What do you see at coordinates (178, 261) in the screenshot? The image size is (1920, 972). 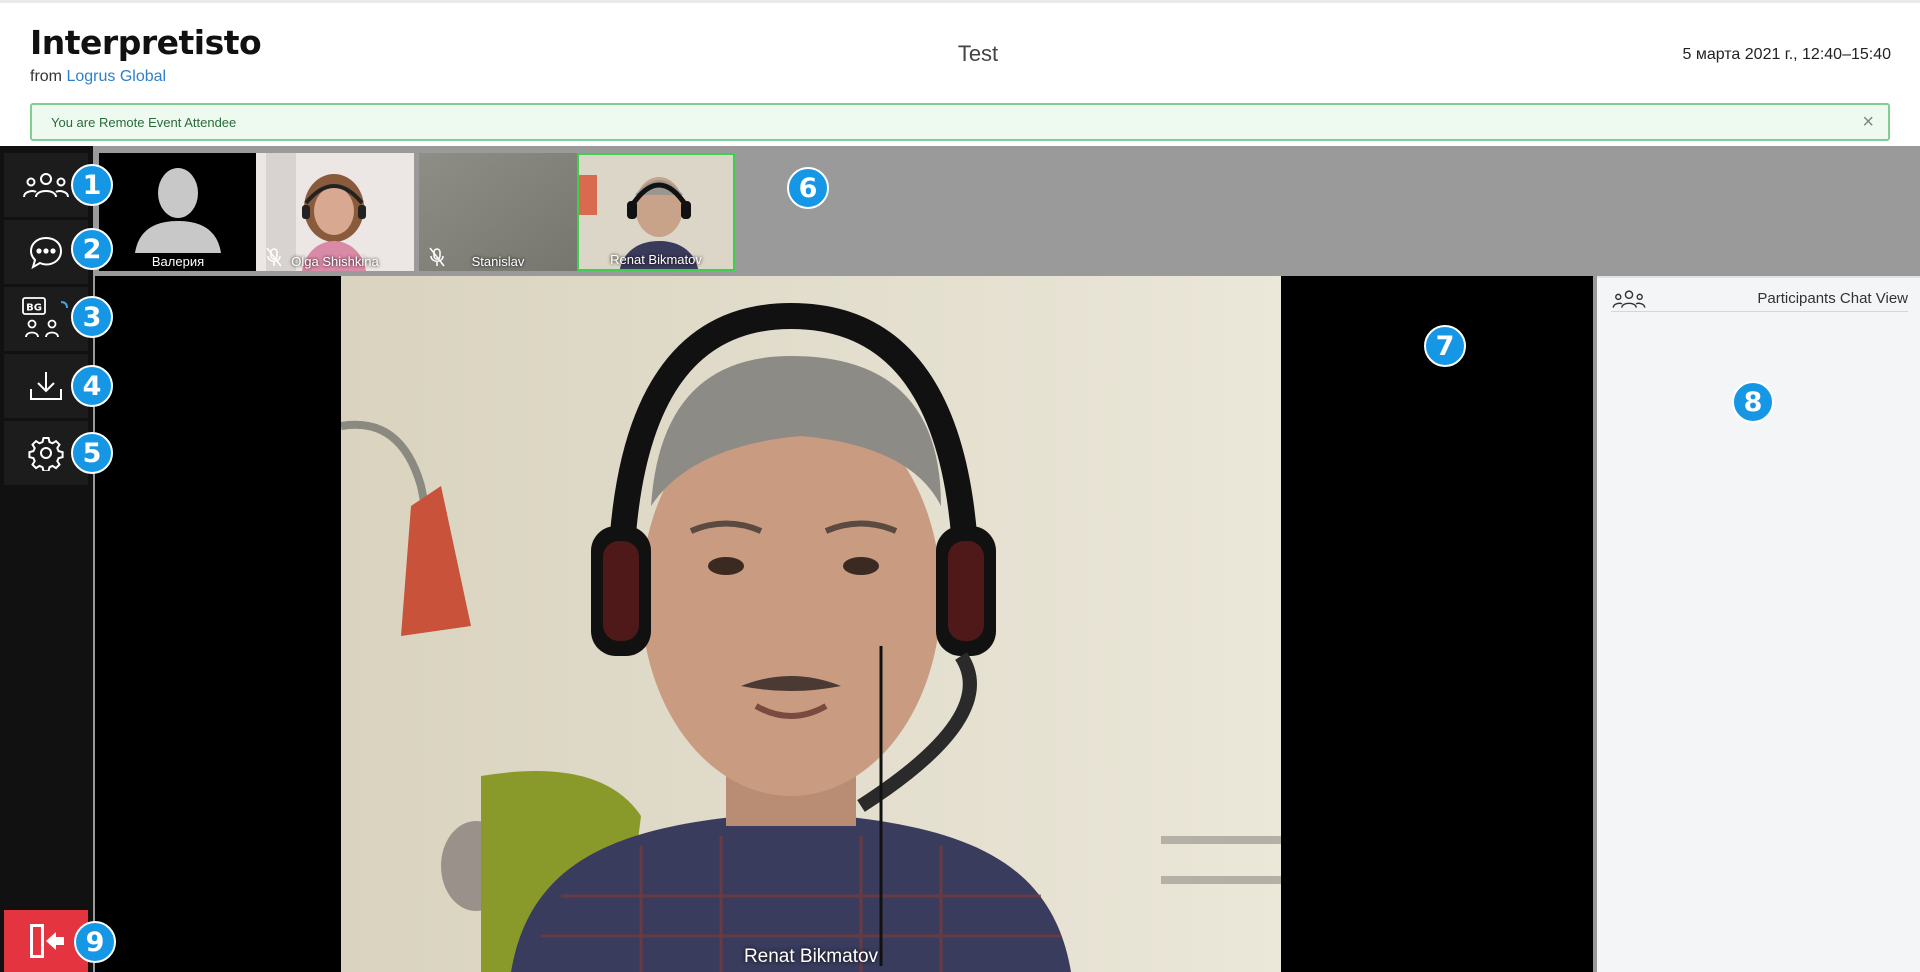 I see `thumbnail-name: Валерия` at bounding box center [178, 261].